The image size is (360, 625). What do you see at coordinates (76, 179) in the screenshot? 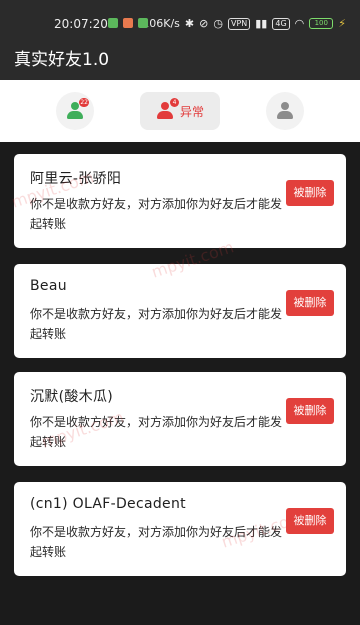
I see `friend-name: 阿里云-张骄阳` at bounding box center [76, 179].